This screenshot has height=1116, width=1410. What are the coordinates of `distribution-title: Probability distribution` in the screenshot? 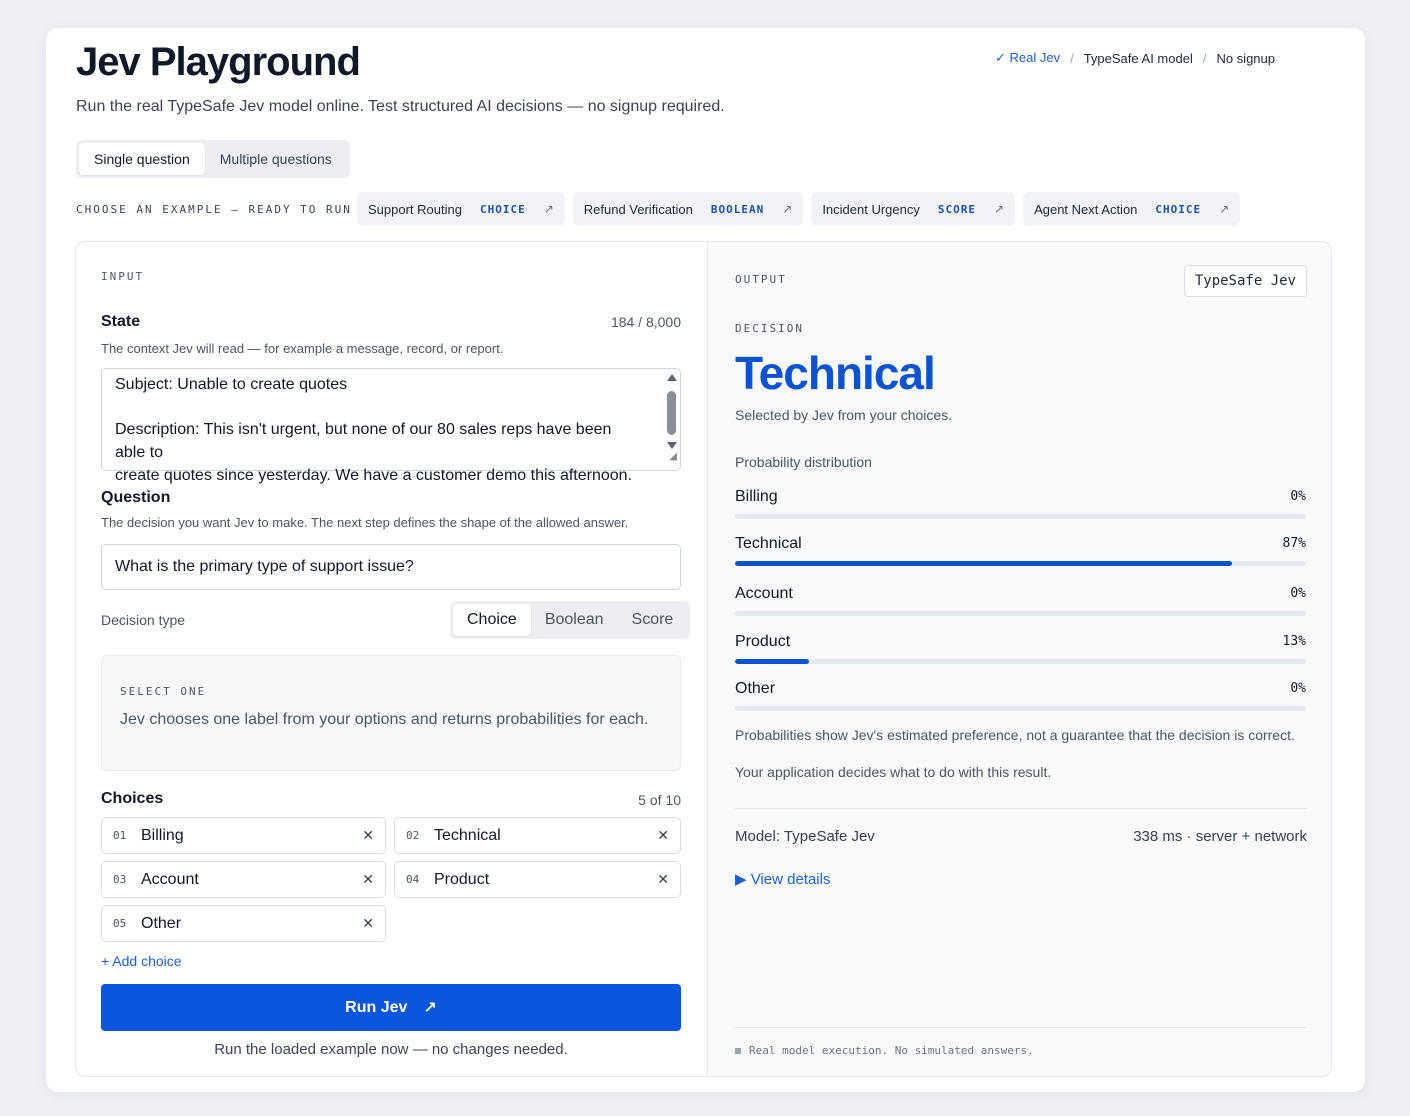 It's located at (803, 462).